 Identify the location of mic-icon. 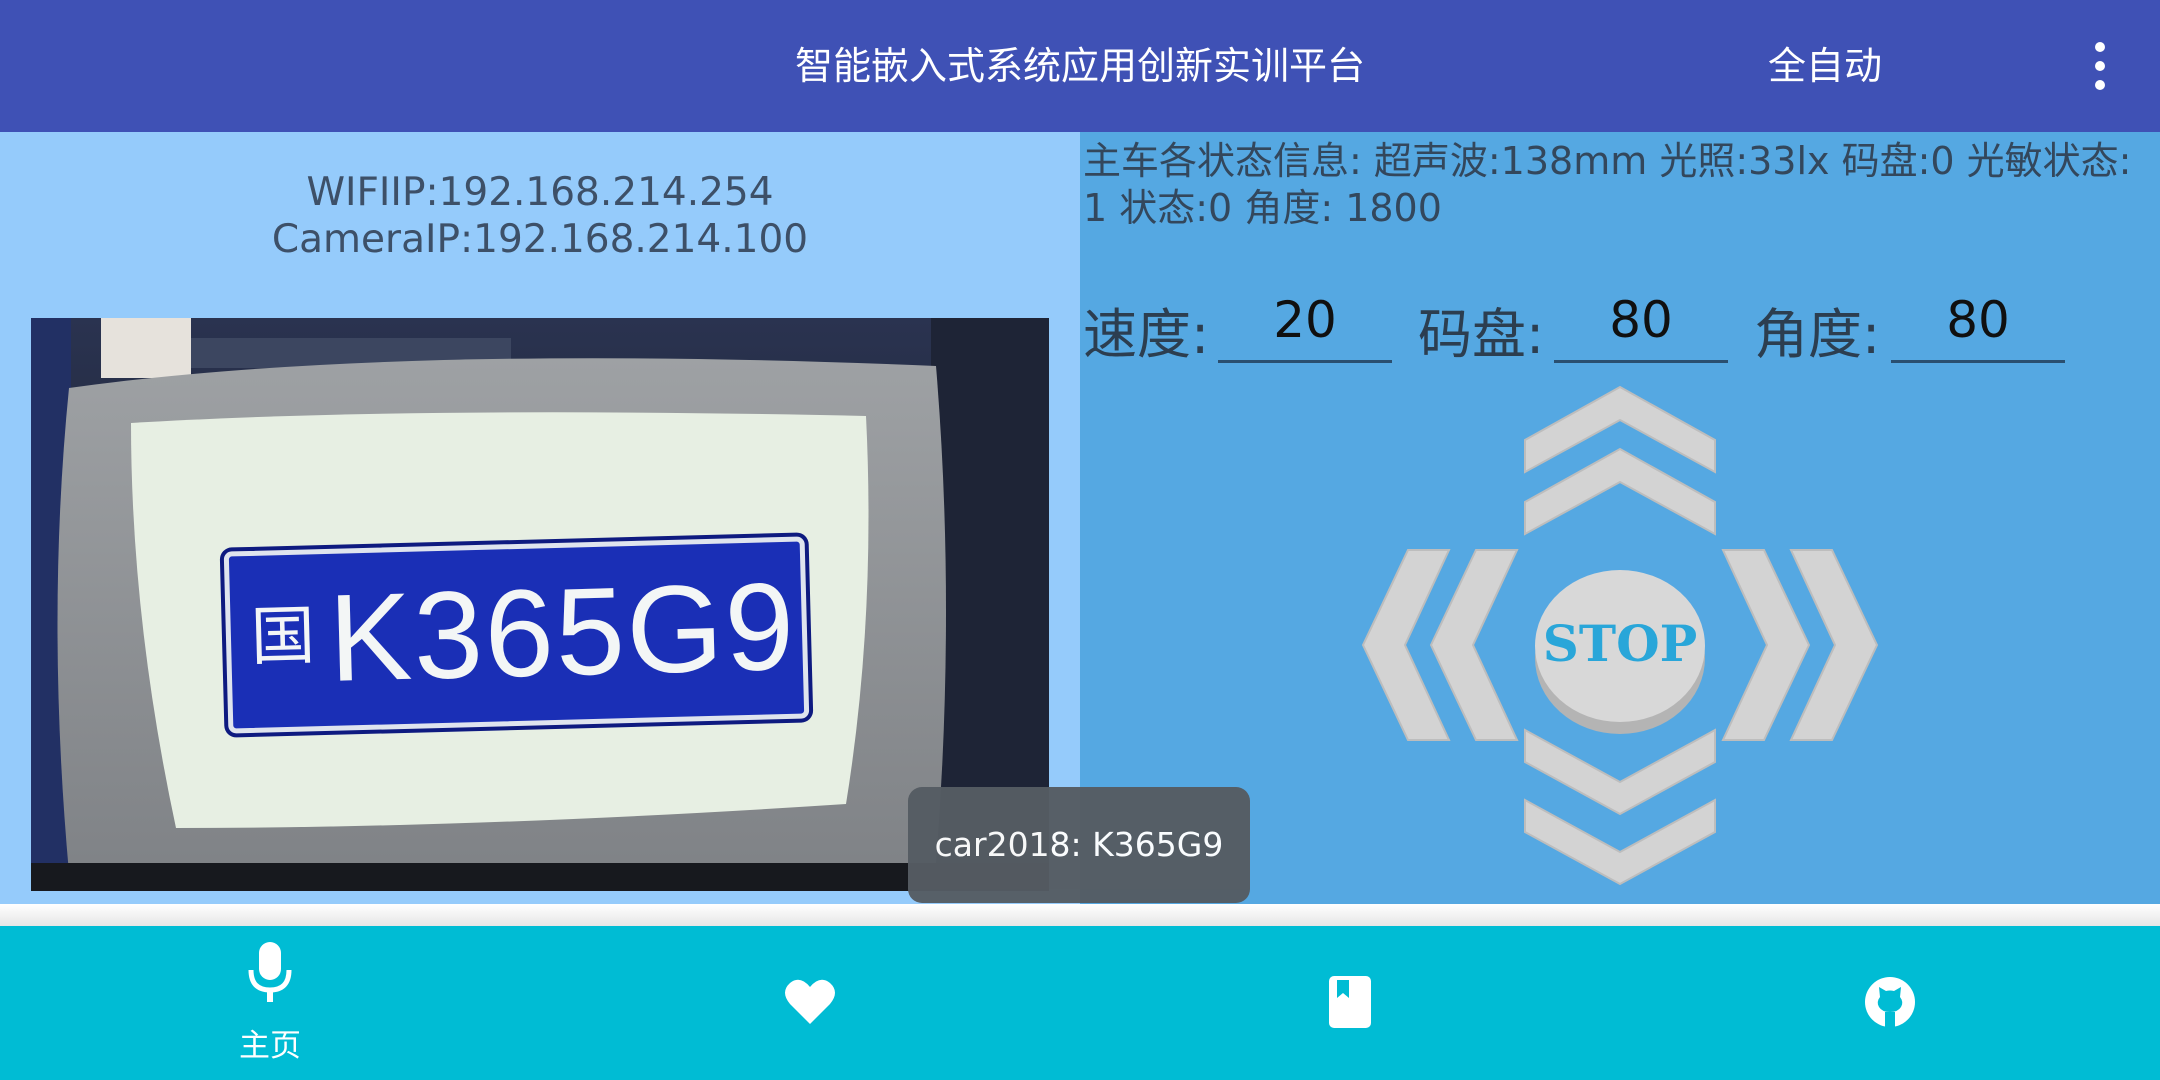
(270, 972).